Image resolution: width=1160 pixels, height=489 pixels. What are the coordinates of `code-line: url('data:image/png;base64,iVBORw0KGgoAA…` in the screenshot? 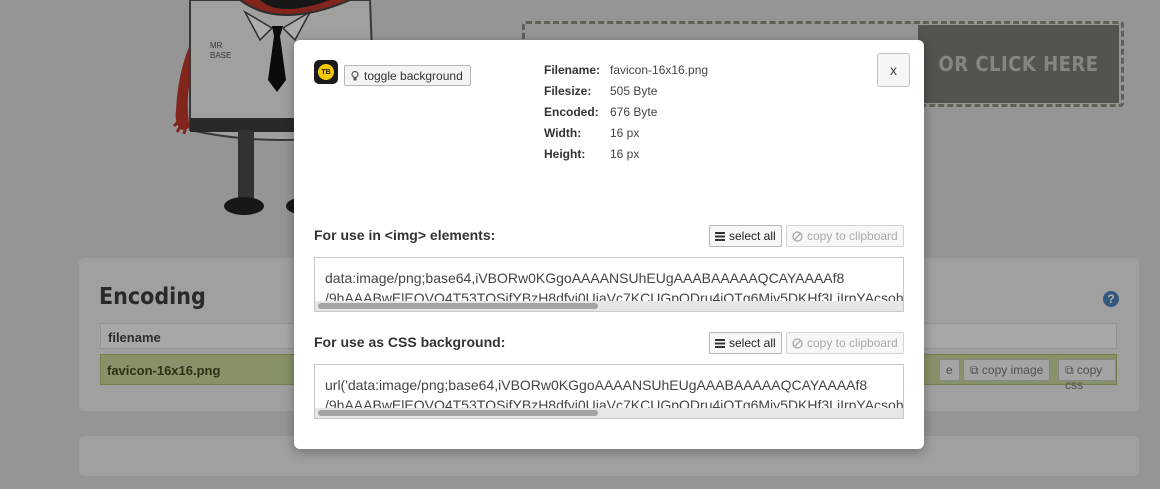 It's located at (596, 385).